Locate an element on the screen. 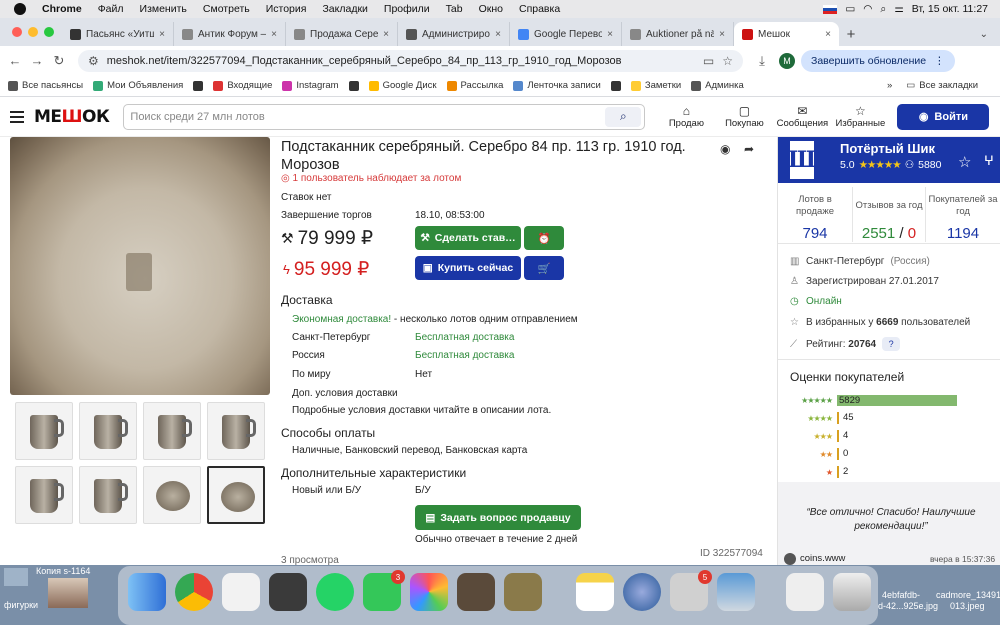 The height and width of the screenshot is (625, 1000). desktop-photo-thumbnail is located at coordinates (68, 593).